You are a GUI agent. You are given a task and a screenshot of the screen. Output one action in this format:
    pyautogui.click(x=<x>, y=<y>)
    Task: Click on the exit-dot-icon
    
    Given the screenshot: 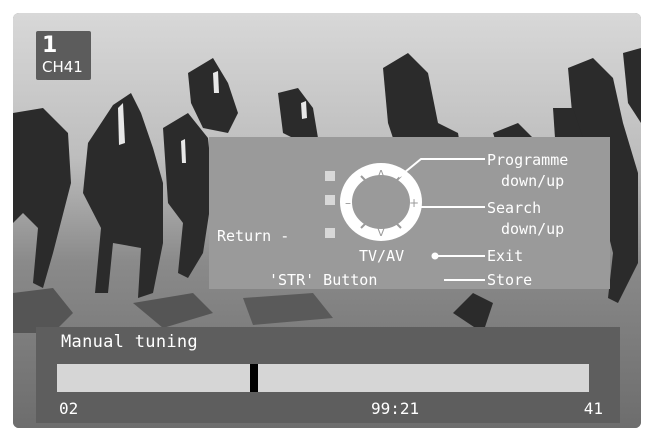 What is the action you would take?
    pyautogui.click(x=435, y=256)
    